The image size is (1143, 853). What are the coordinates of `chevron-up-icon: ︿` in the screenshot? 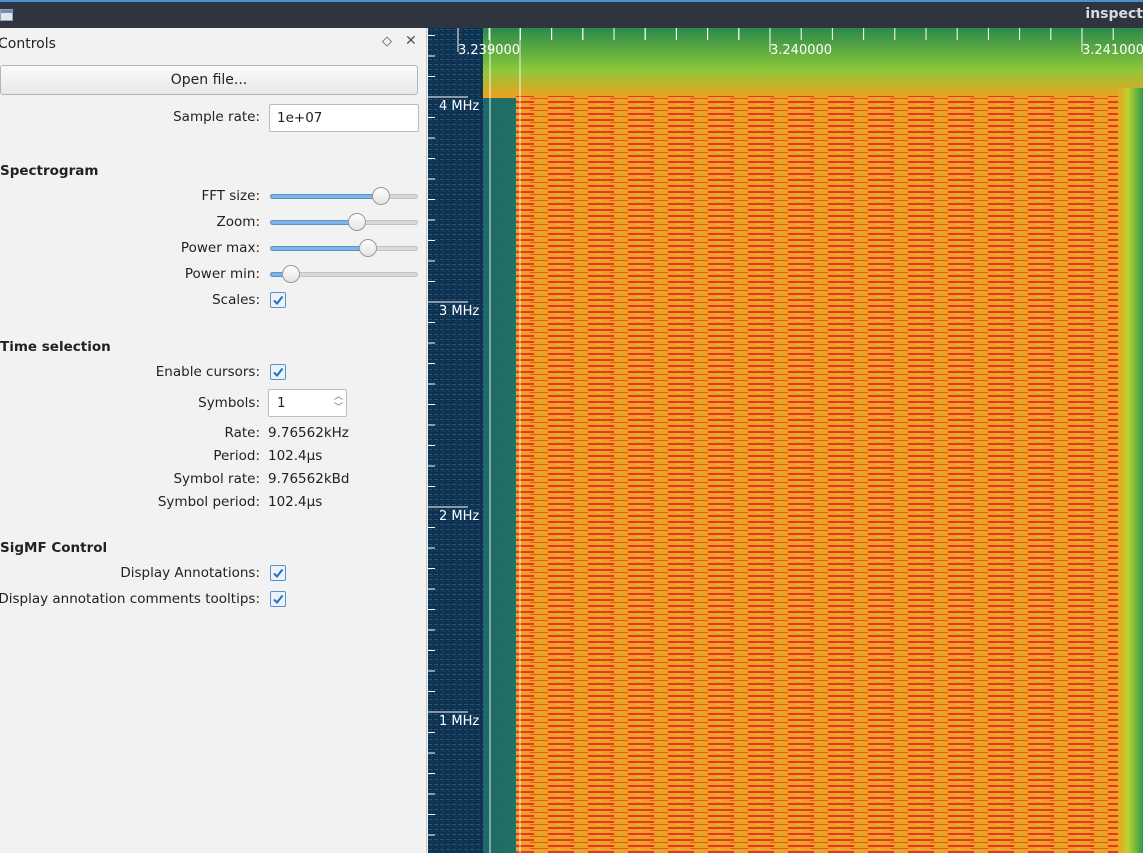 It's located at (338, 397).